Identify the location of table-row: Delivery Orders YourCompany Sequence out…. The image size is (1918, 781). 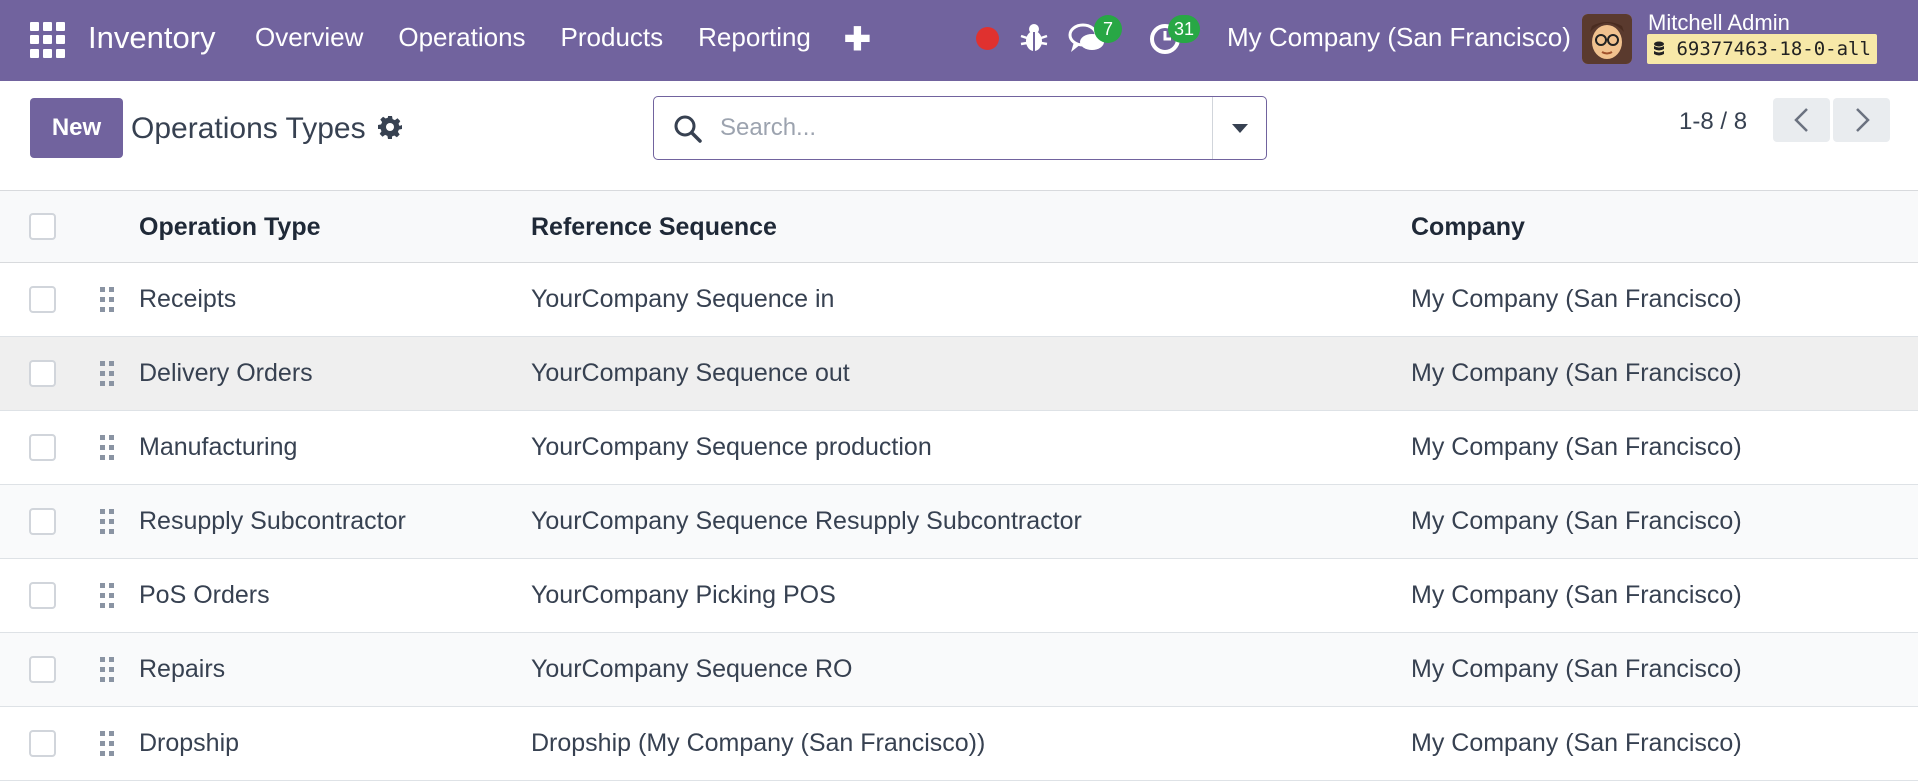
(959, 374).